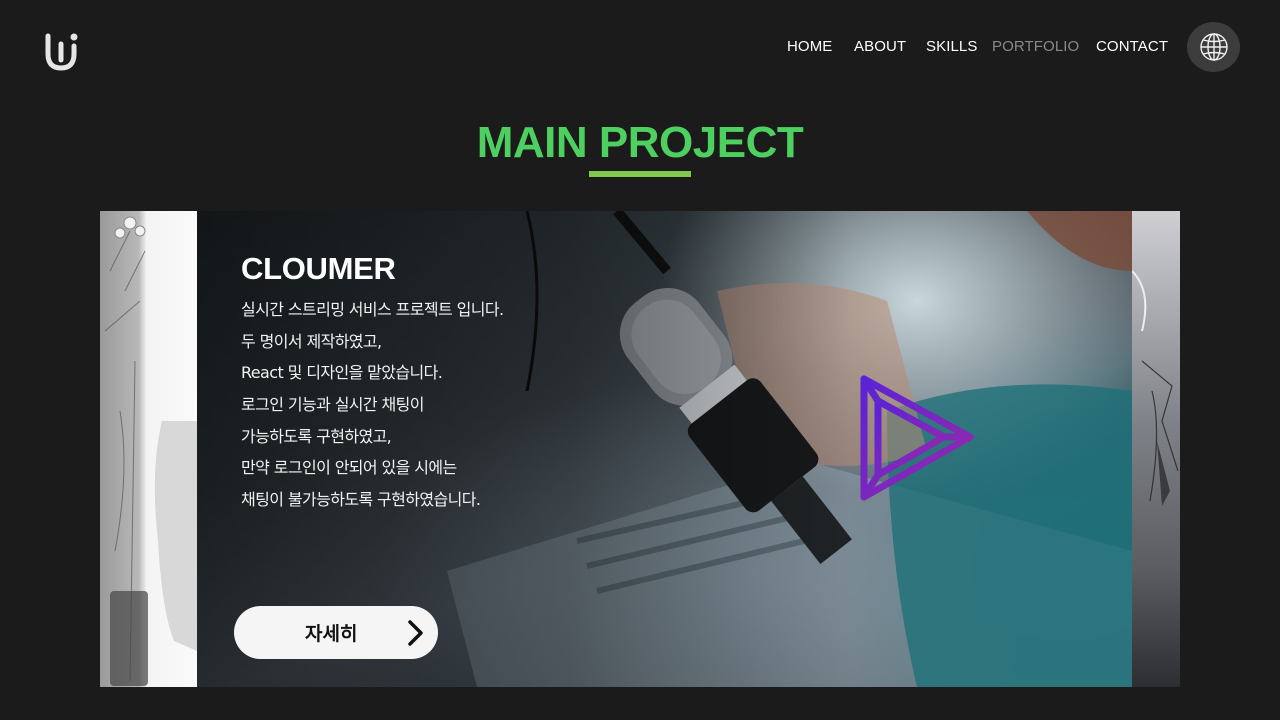  I want to click on main-nav: HOME ABOUT SKILLS PORTFOLIO CONTACT, so click(640, 48).